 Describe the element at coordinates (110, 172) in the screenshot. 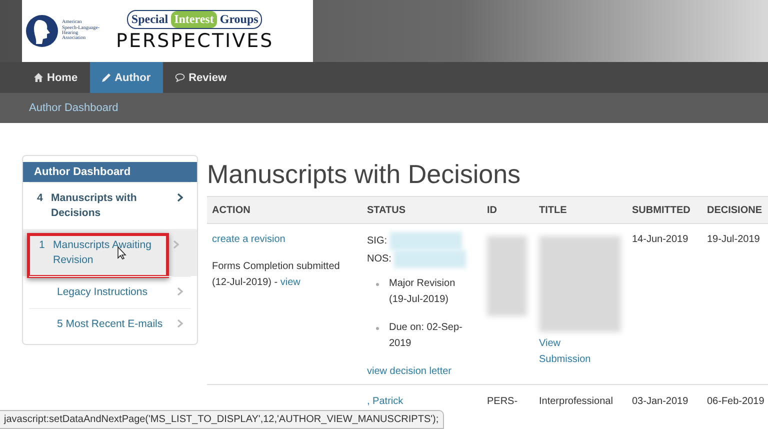

I see `sidebar-title: Author Dashboard` at that location.